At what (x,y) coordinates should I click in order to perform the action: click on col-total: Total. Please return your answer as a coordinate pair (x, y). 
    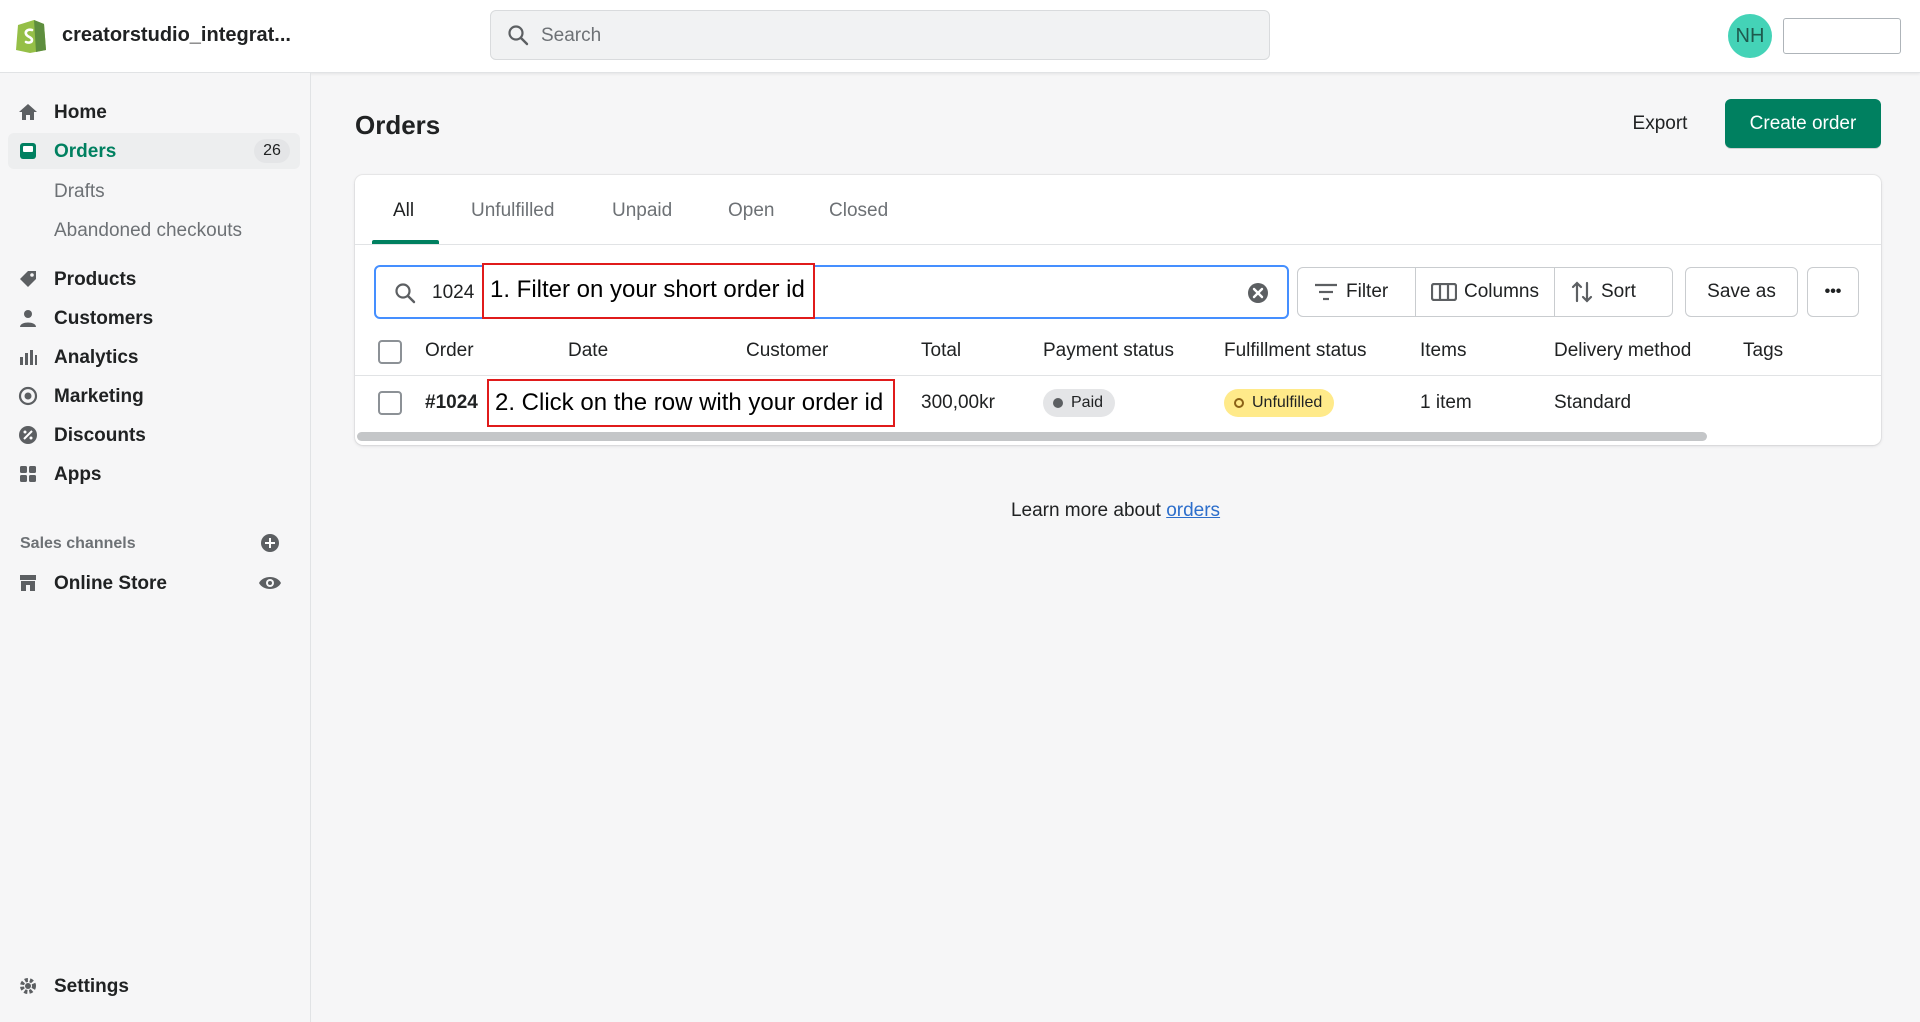
    Looking at the image, I should click on (941, 351).